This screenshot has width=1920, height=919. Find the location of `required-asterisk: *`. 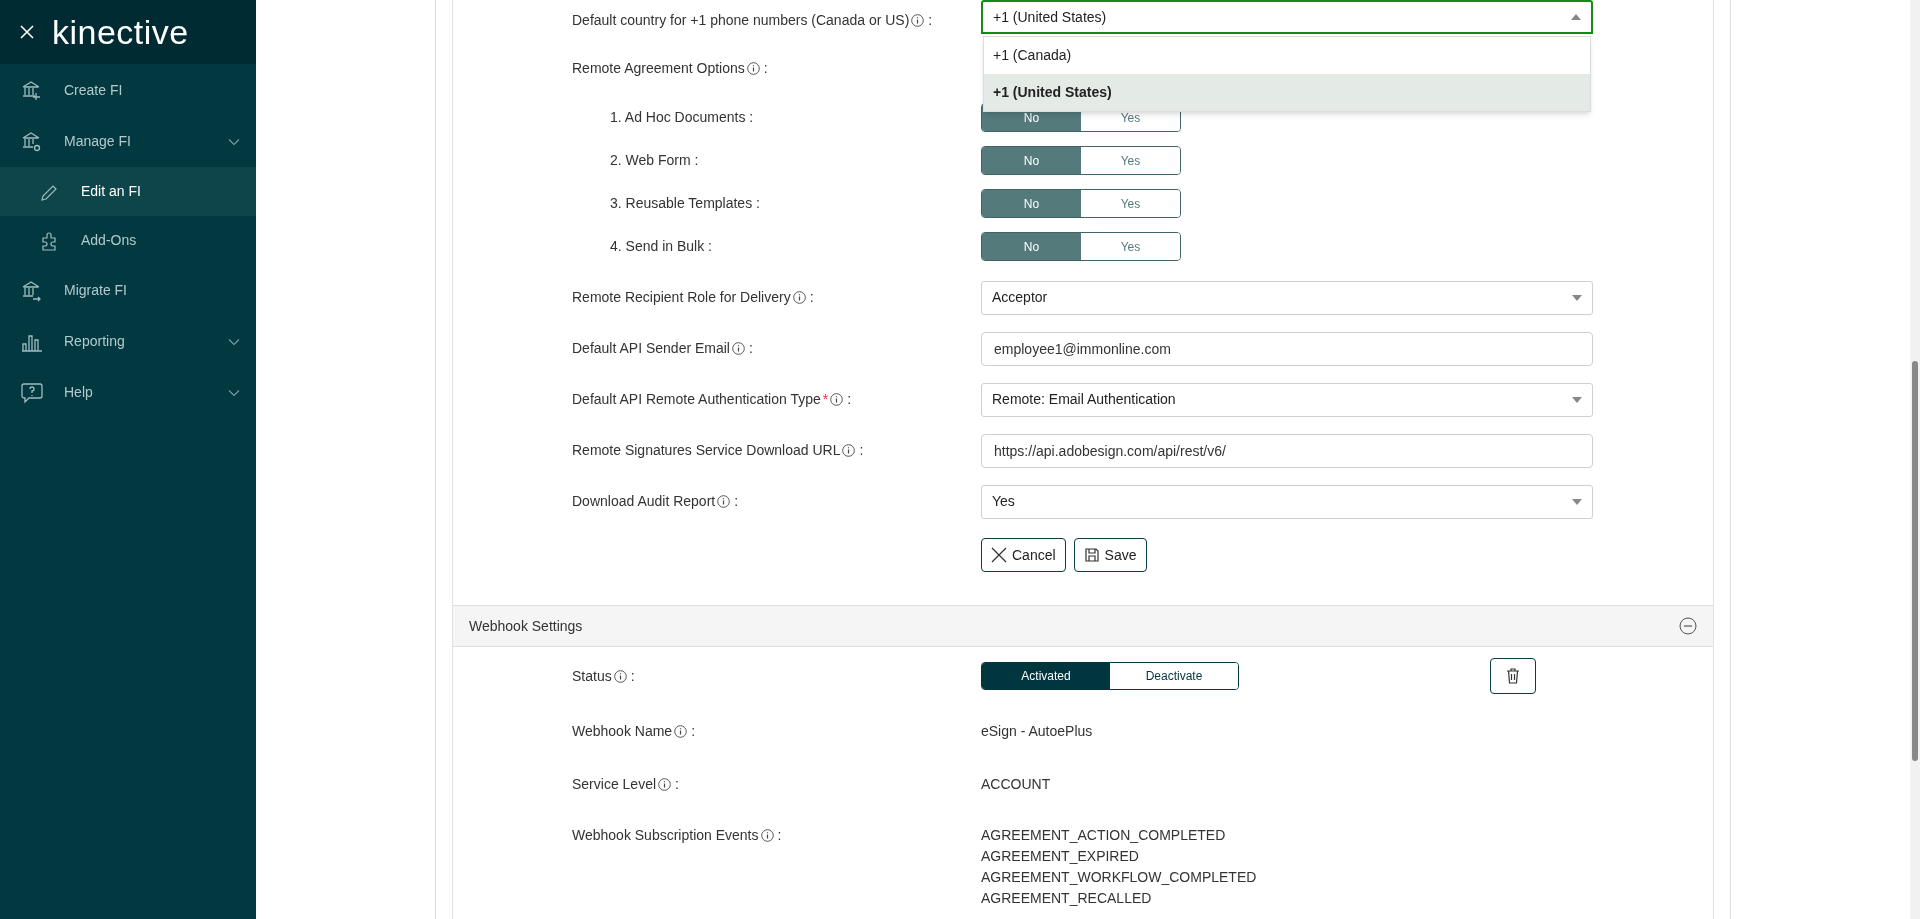

required-asterisk: * is located at coordinates (825, 399).